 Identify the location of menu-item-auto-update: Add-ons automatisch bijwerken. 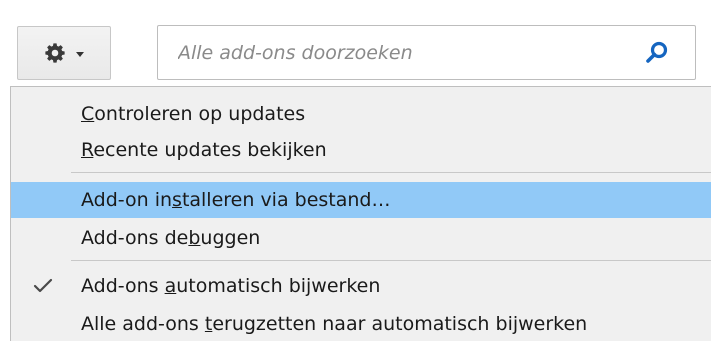
(361, 286).